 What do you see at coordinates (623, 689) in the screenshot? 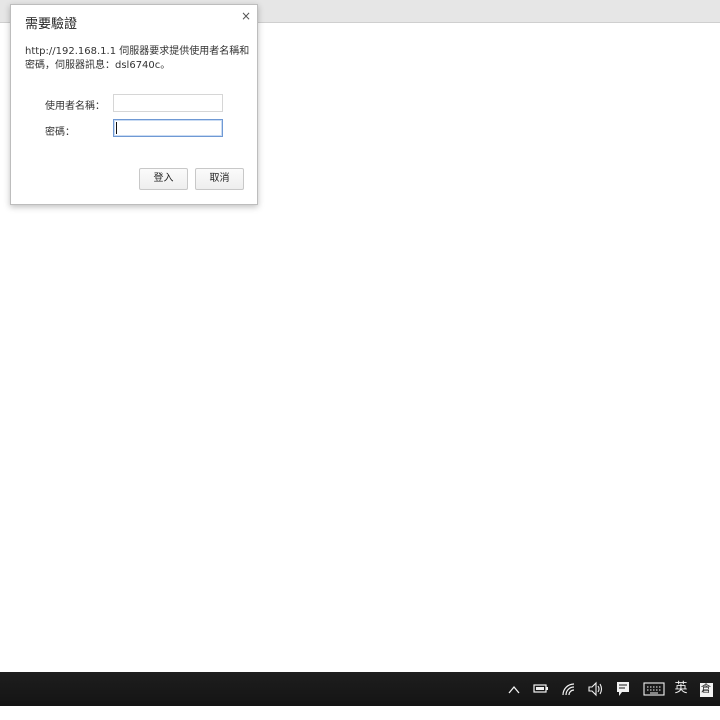
I see `action-center-icon` at bounding box center [623, 689].